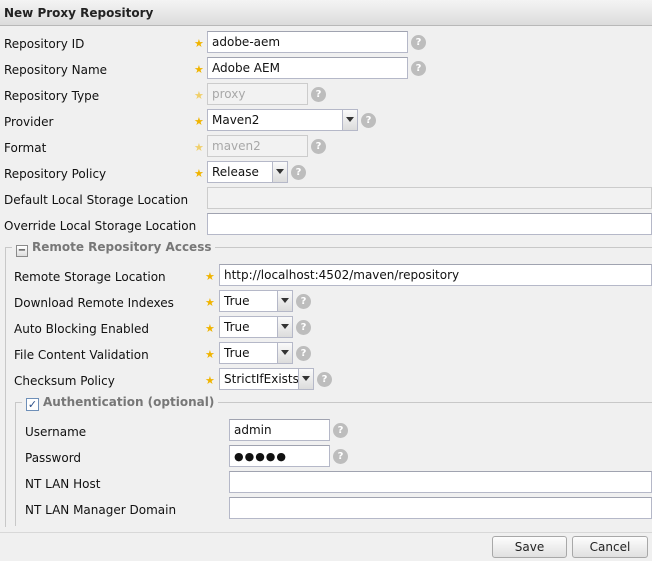 The image size is (652, 561). Describe the element at coordinates (429, 224) in the screenshot. I see `override-storage-input` at that location.